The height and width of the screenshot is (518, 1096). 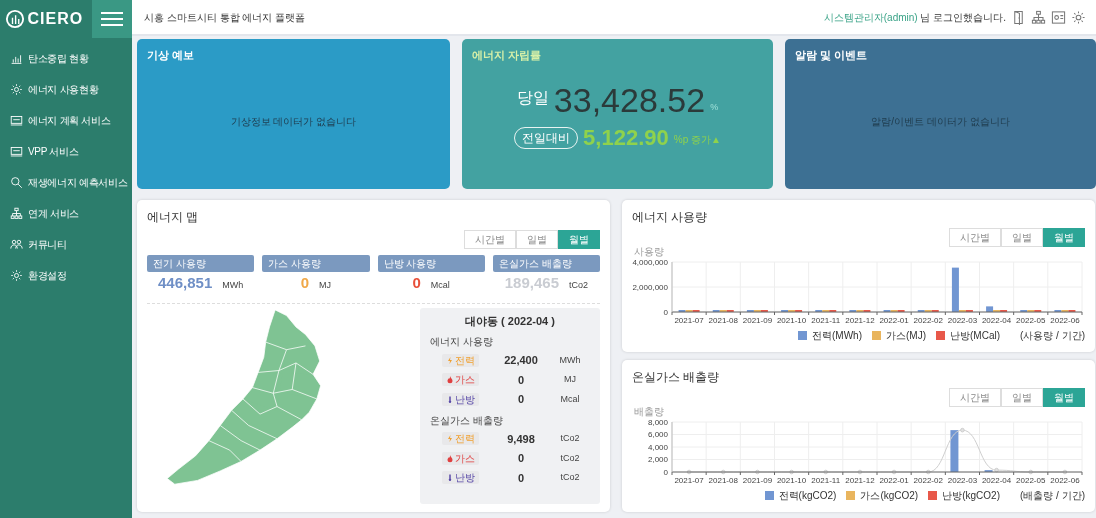 What do you see at coordinates (670, 217) in the screenshot?
I see `panel-title: 에너지 사용량` at bounding box center [670, 217].